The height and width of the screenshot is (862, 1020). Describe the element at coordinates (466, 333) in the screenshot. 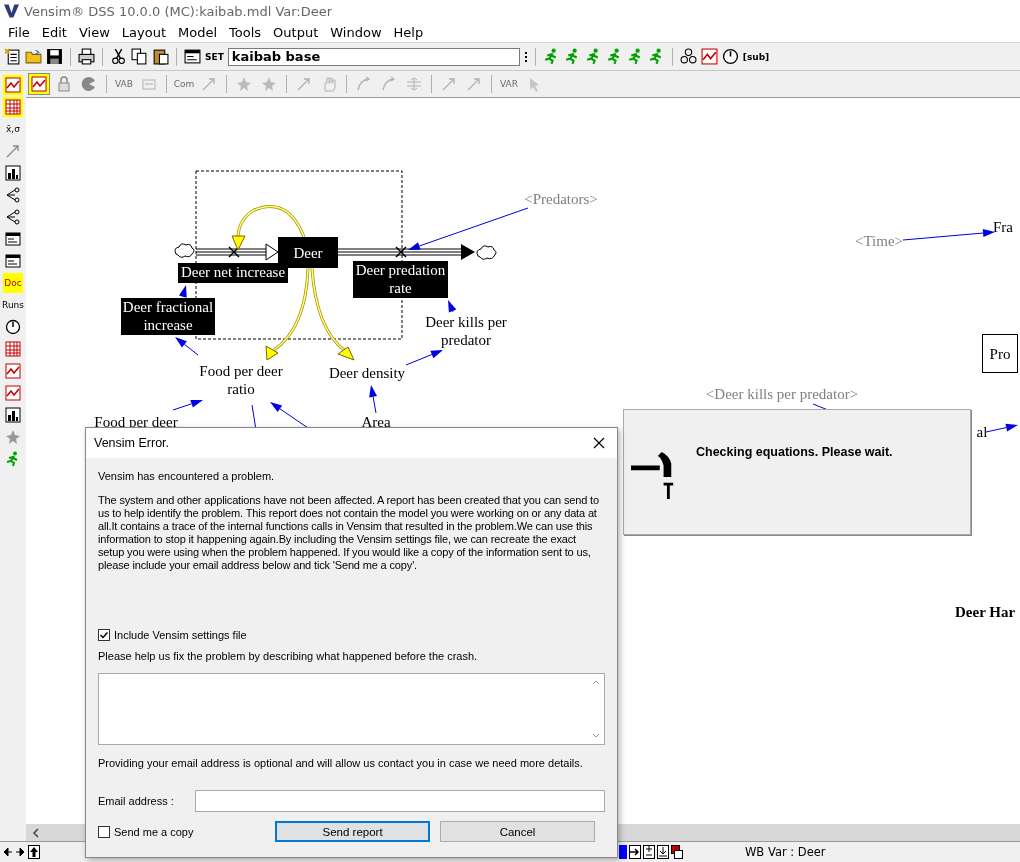

I see `variable-label: Deer kills per predator` at that location.